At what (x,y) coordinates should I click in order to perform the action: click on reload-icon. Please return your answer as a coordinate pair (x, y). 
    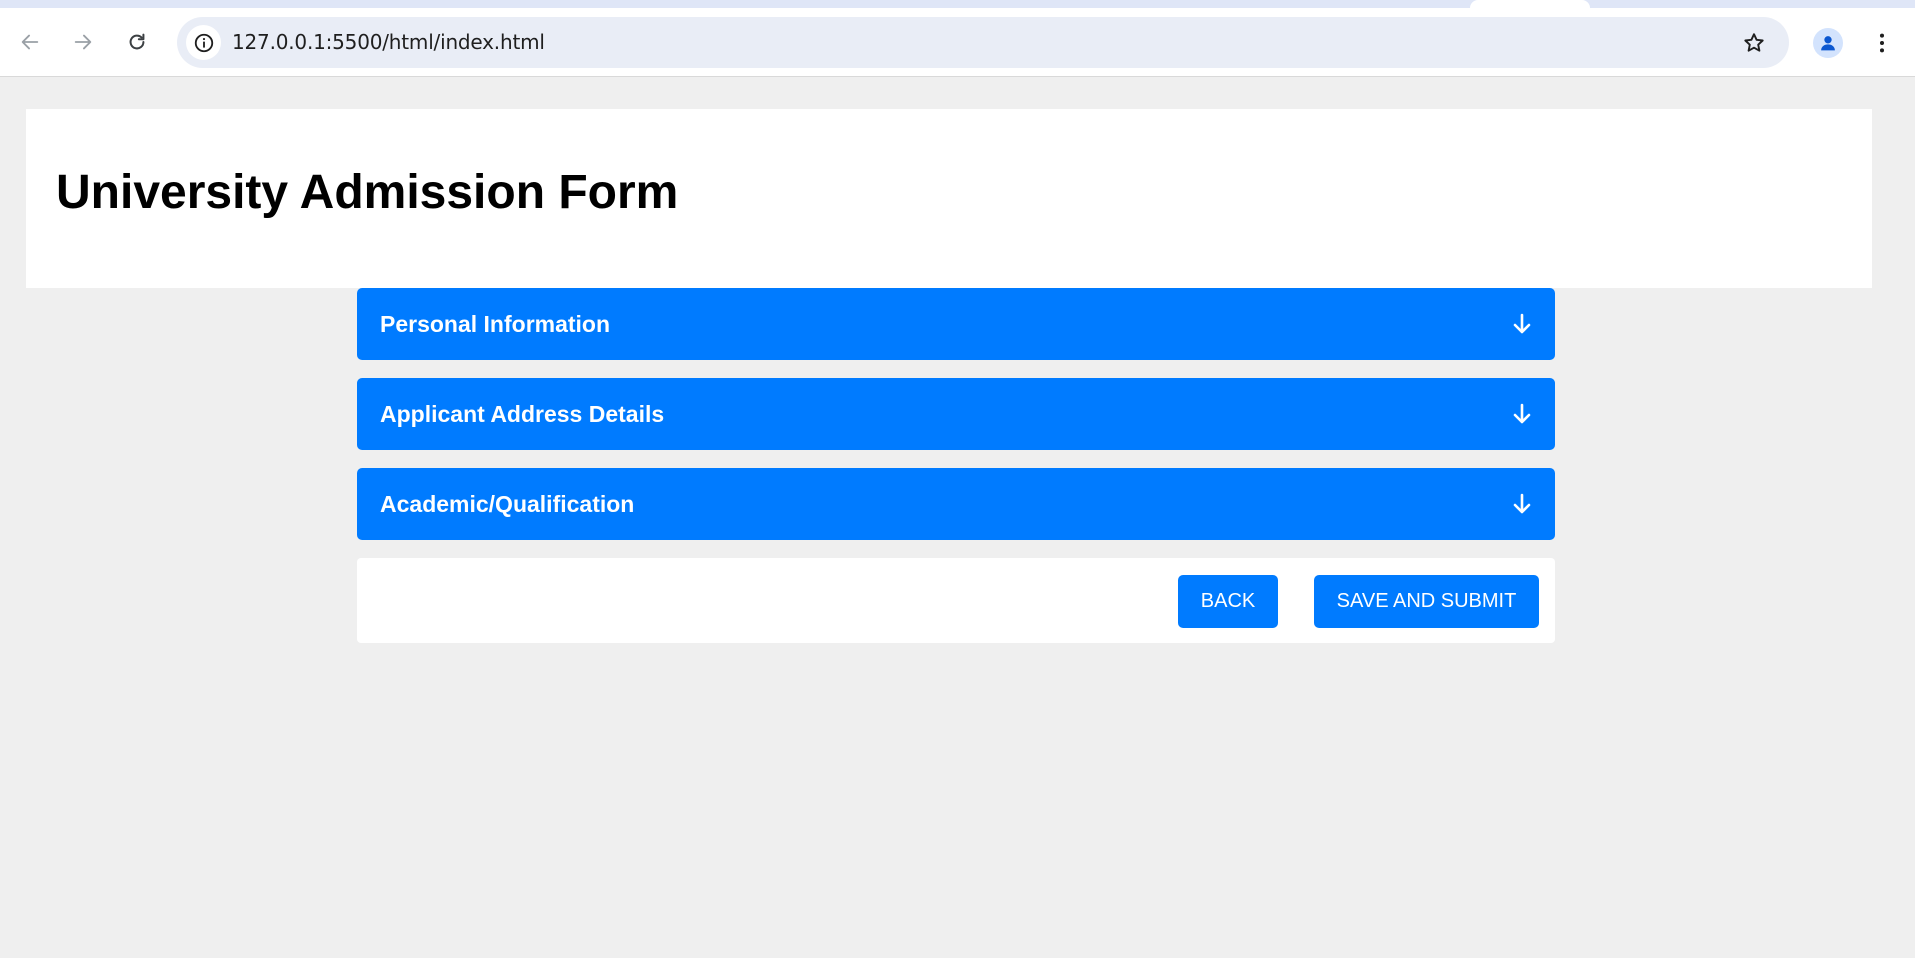
    Looking at the image, I should click on (137, 42).